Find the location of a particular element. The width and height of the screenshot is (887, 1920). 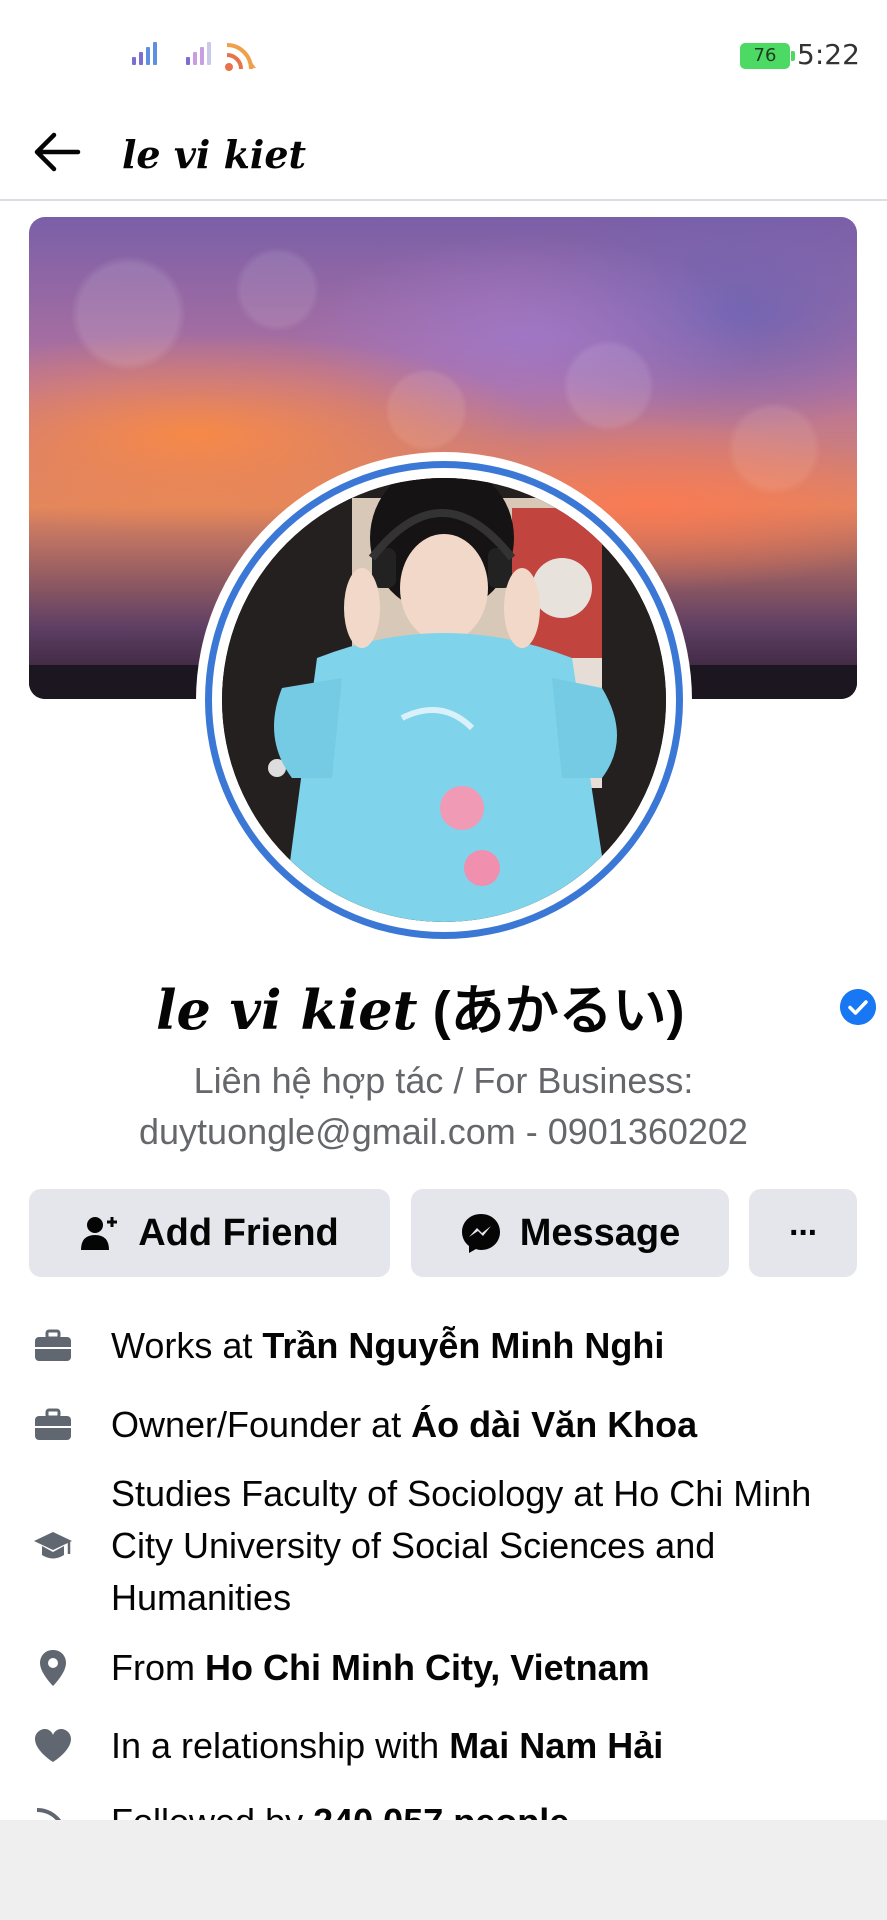

detail-prefix: Works at is located at coordinates (187, 1345).